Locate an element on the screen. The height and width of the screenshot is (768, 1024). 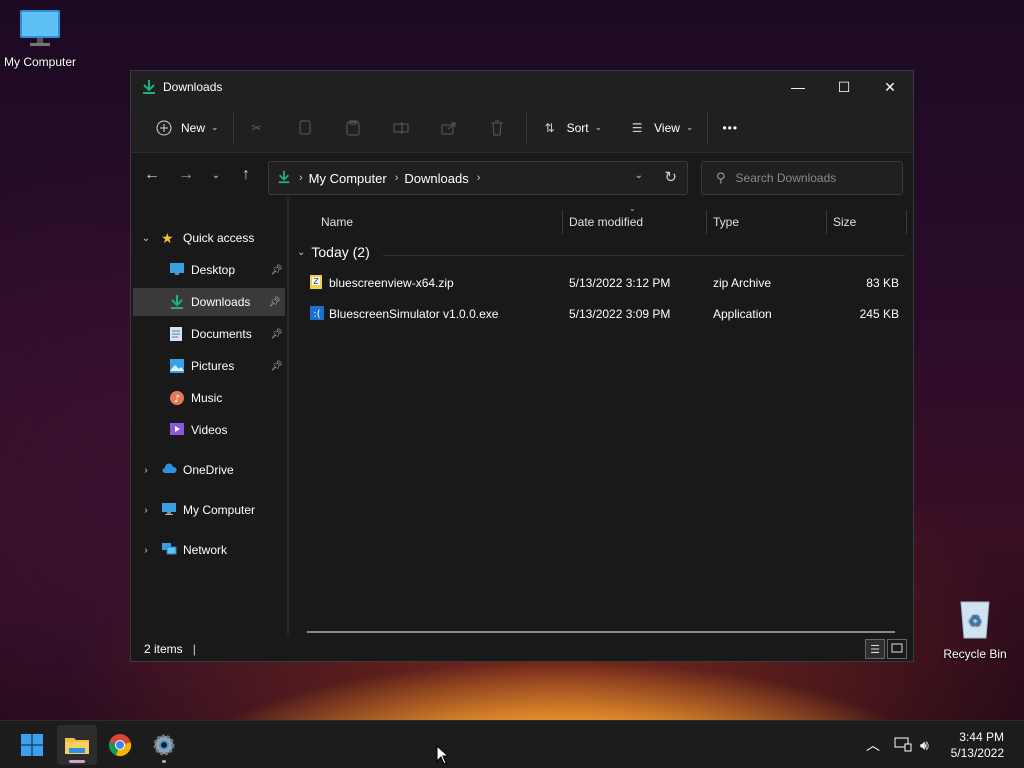
nav-my-computer: › My Computer is located at coordinates (213, 510).